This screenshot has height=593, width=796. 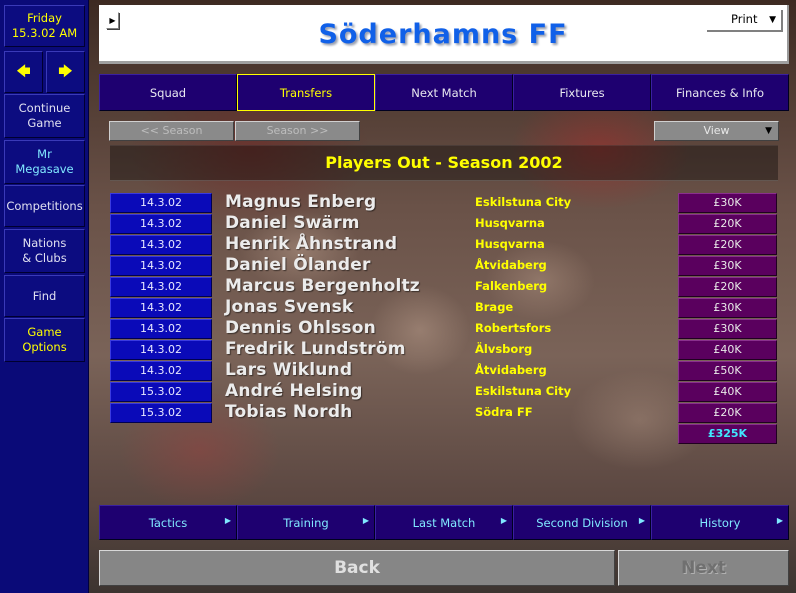 I want to click on tab-transfers: Transfers, so click(x=306, y=92).